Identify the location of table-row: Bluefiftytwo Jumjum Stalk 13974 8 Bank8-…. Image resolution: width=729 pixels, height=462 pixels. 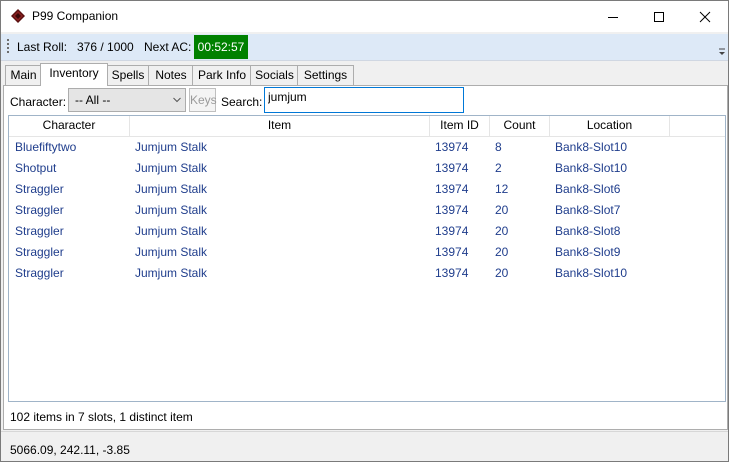
(367, 146).